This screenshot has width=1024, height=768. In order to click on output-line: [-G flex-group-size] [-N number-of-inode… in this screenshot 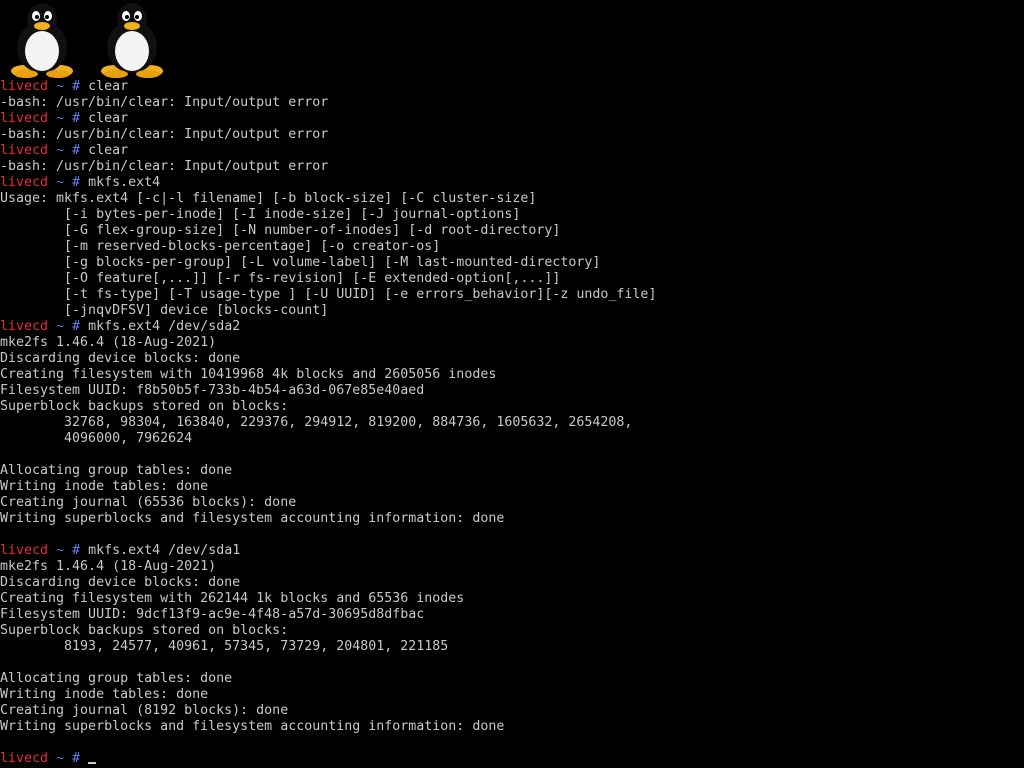, I will do `click(280, 230)`.